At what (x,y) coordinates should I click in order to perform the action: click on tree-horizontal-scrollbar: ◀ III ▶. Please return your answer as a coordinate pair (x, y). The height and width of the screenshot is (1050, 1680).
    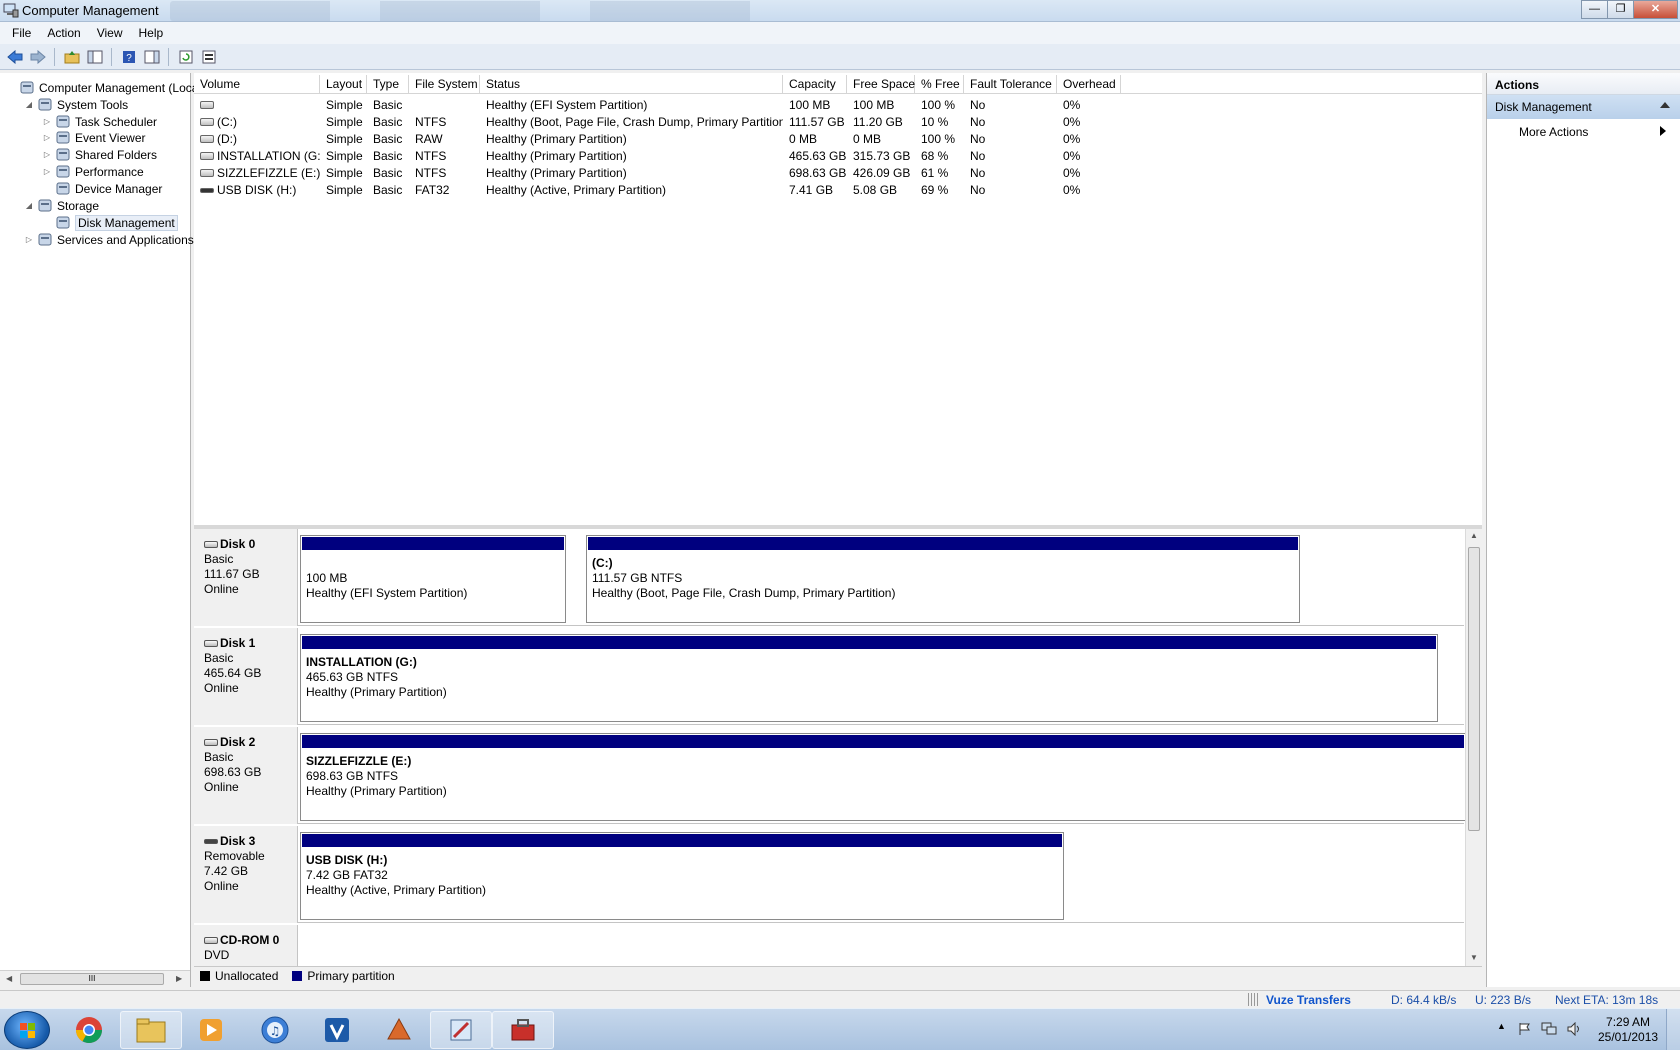
    Looking at the image, I should click on (95, 978).